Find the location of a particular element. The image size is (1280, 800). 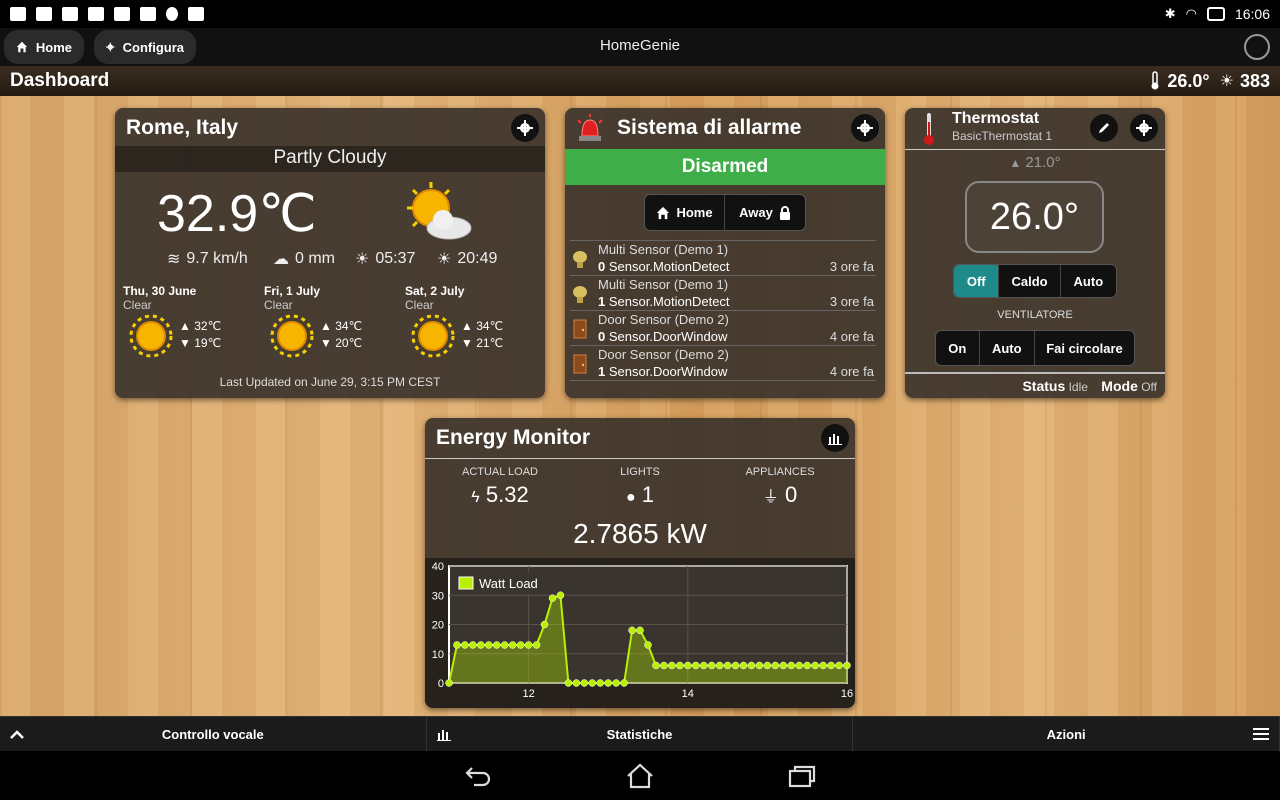

photo-notification-icon is located at coordinates (70, 14).